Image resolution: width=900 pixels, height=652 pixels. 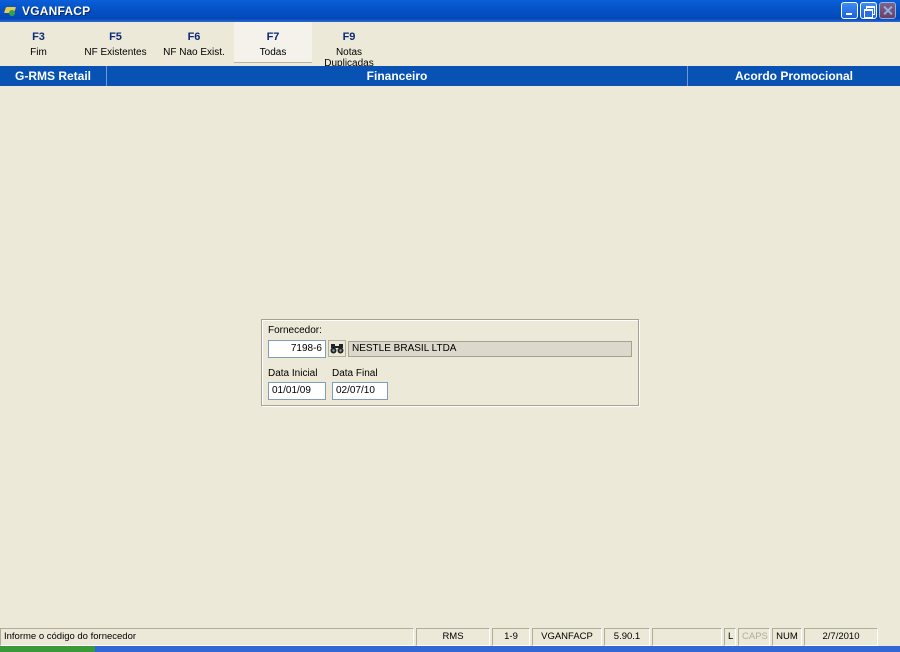 What do you see at coordinates (297, 349) in the screenshot?
I see `fornecedor-code-input: 7198-6` at bounding box center [297, 349].